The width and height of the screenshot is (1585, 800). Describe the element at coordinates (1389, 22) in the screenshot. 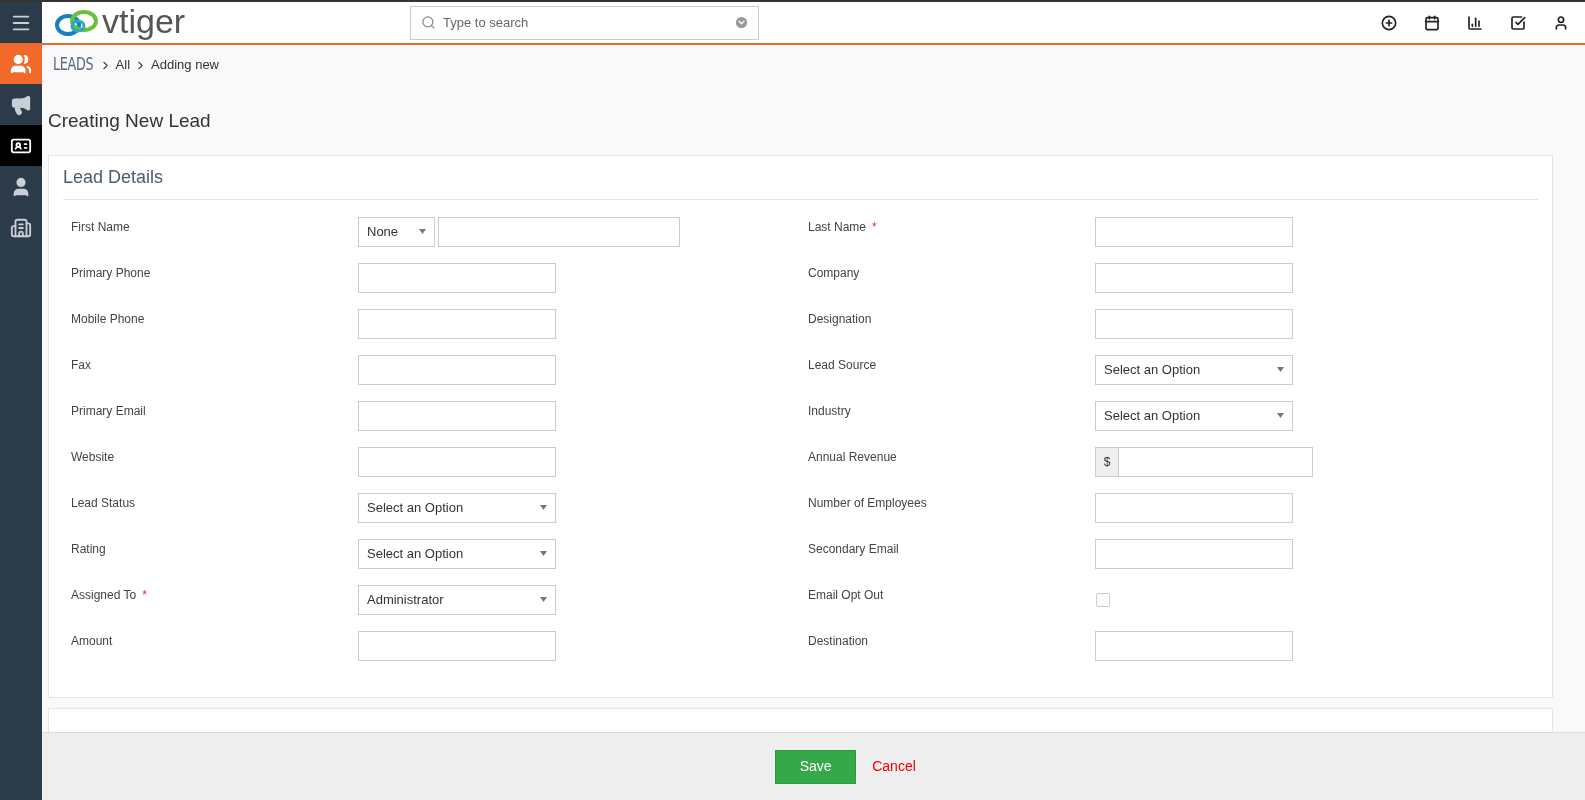

I see `add-icon` at that location.